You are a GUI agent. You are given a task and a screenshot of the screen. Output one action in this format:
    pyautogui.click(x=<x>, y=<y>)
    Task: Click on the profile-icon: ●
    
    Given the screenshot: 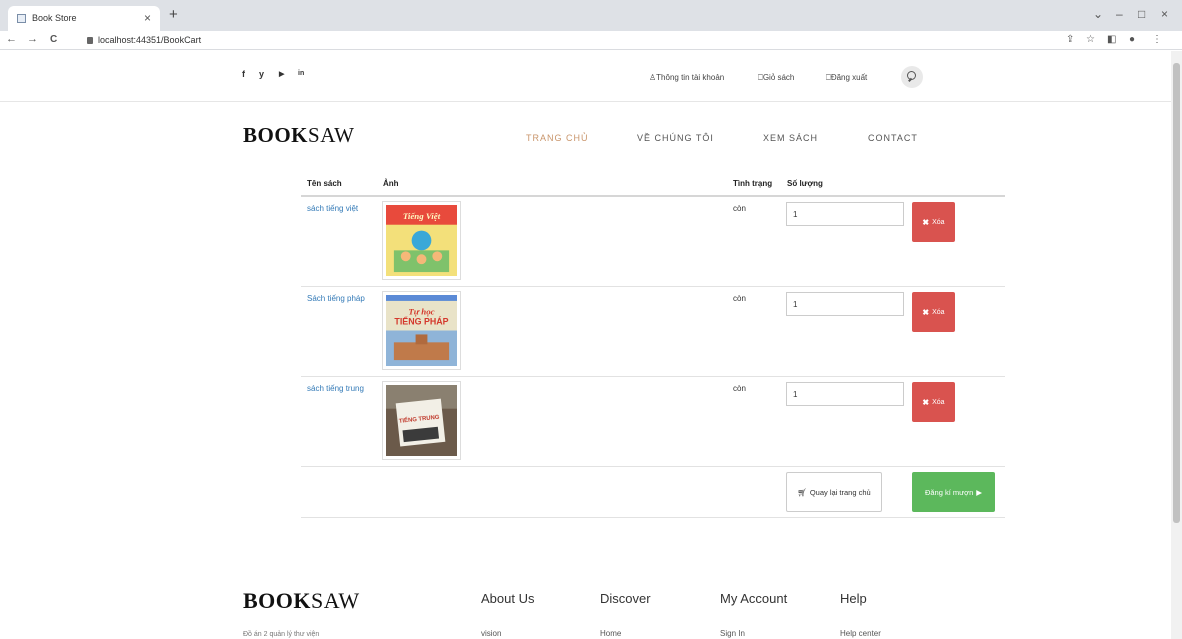 What is the action you would take?
    pyautogui.click(x=1132, y=39)
    